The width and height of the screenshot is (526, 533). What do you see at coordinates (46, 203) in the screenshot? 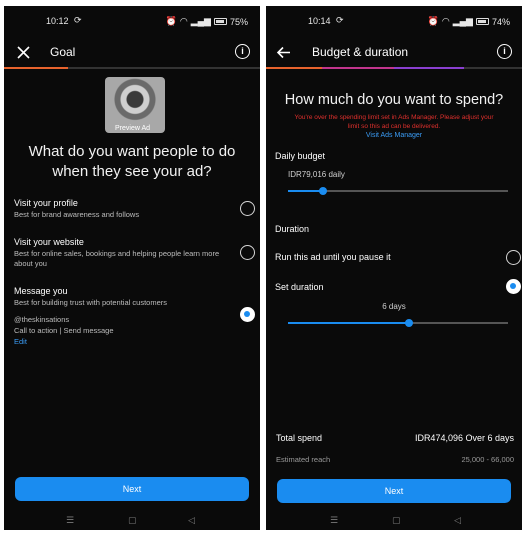
I see `option-title: Visit your profile` at bounding box center [46, 203].